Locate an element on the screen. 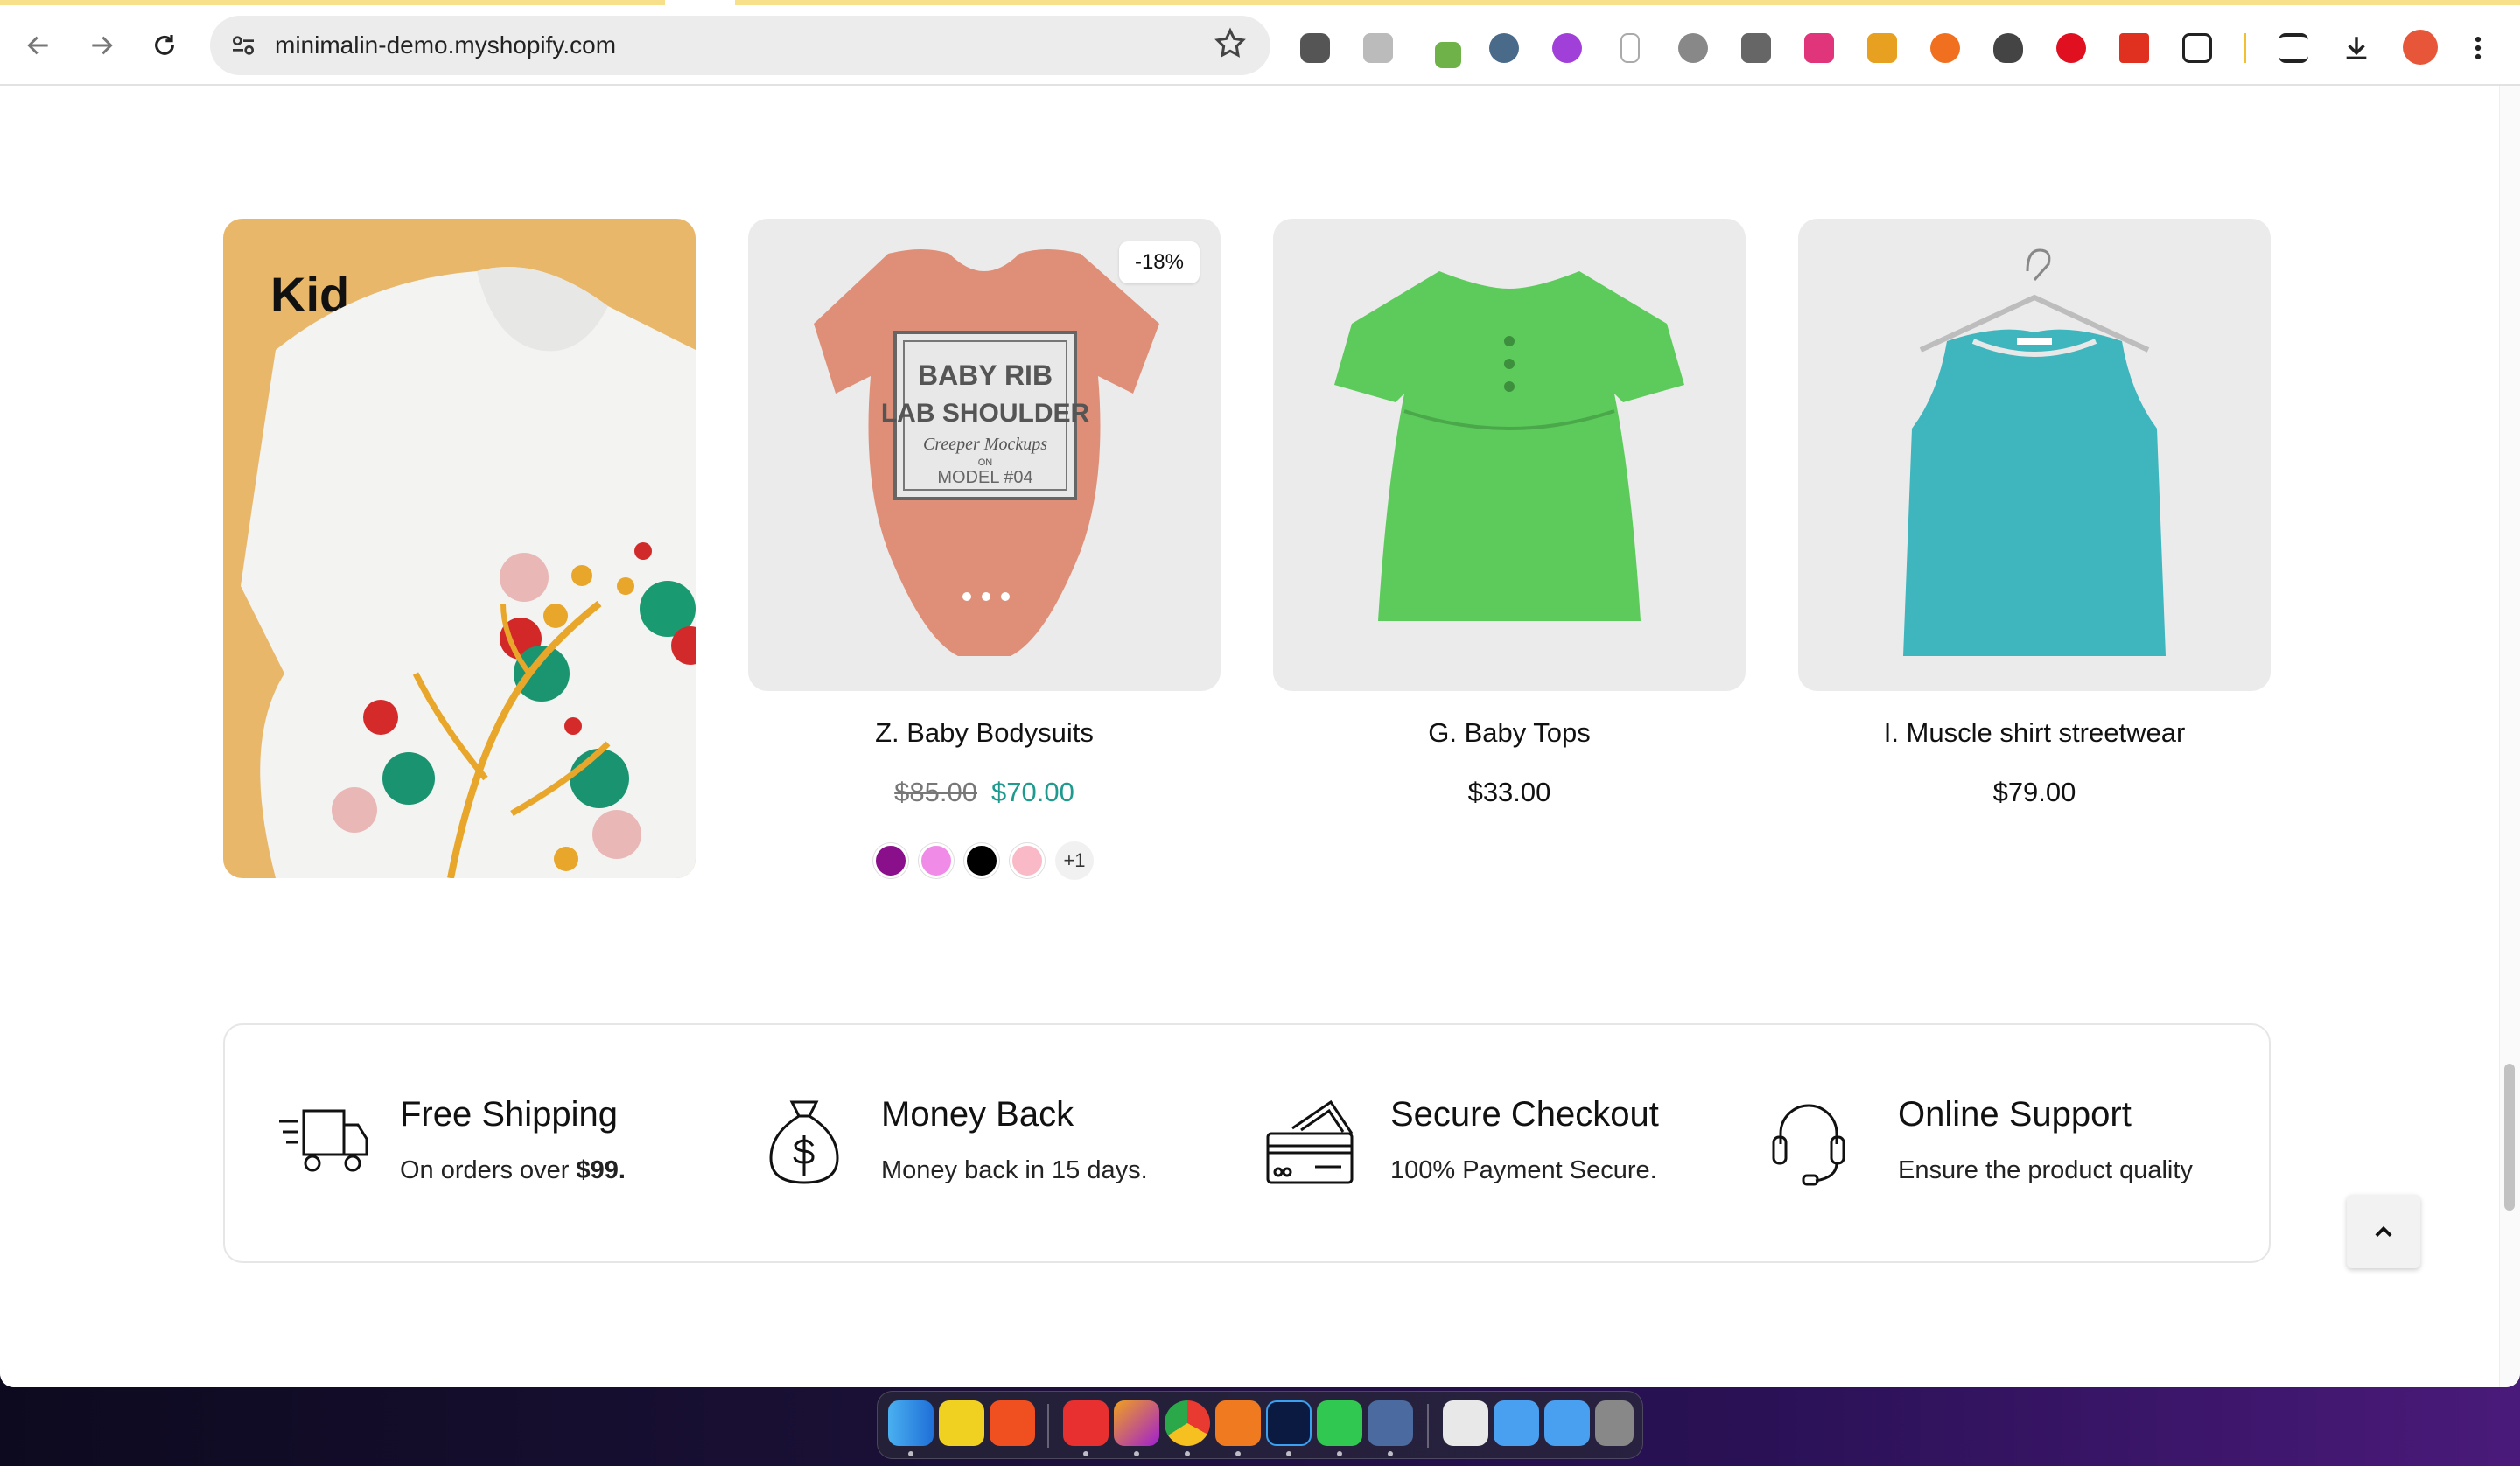  credit-card-icon is located at coordinates (1310, 1142).